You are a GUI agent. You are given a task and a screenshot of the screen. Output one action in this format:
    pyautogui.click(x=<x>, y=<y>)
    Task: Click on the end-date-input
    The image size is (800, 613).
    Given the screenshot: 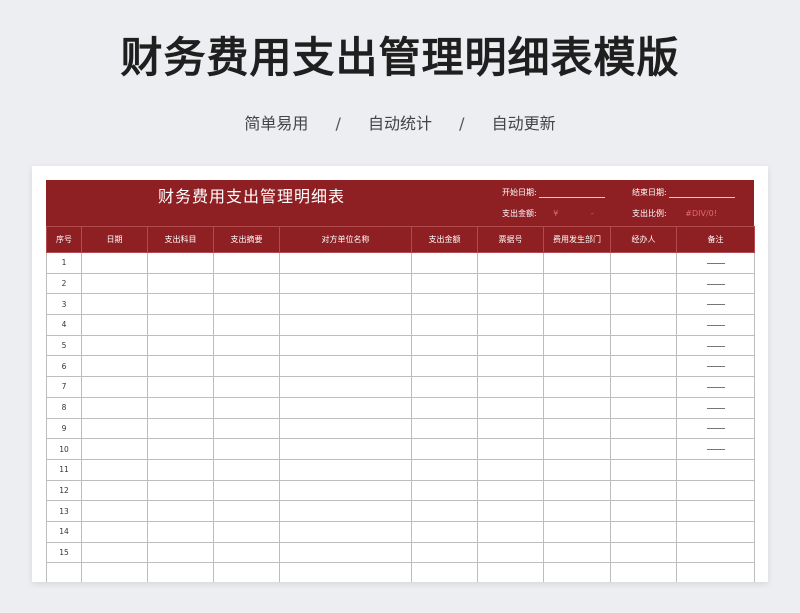 What is the action you would take?
    pyautogui.click(x=701, y=192)
    